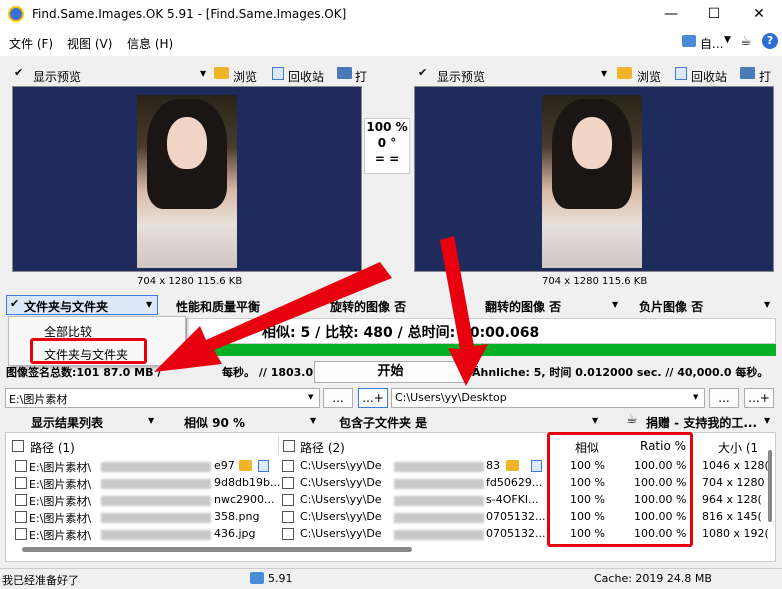 The height and width of the screenshot is (589, 782). Describe the element at coordinates (273, 317) in the screenshot. I see `arrow-left` at that location.